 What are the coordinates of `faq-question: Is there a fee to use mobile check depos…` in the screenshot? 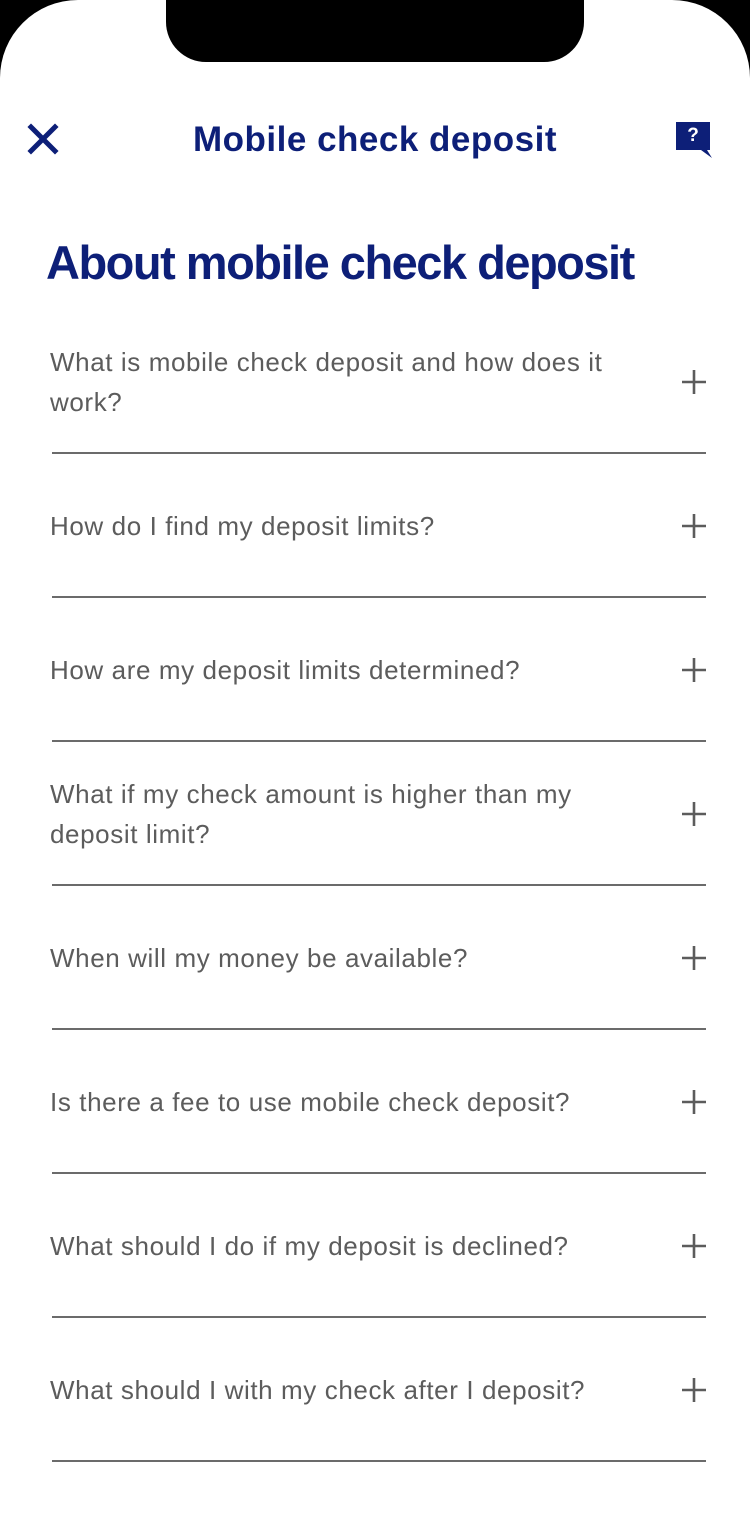 It's located at (310, 1101).